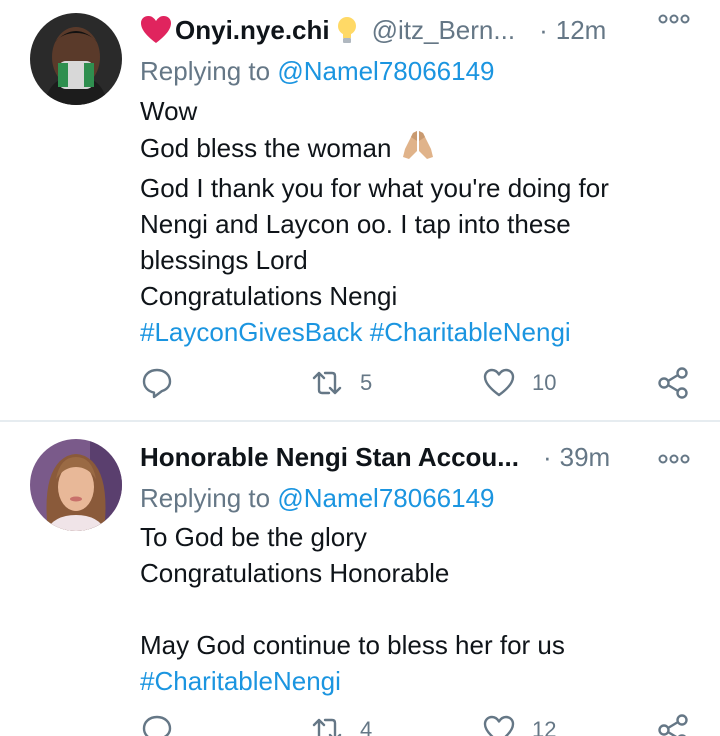 Image resolution: width=720 pixels, height=736 pixels. Describe the element at coordinates (169, 111) in the screenshot. I see `tweet-text-line: Wow` at that location.